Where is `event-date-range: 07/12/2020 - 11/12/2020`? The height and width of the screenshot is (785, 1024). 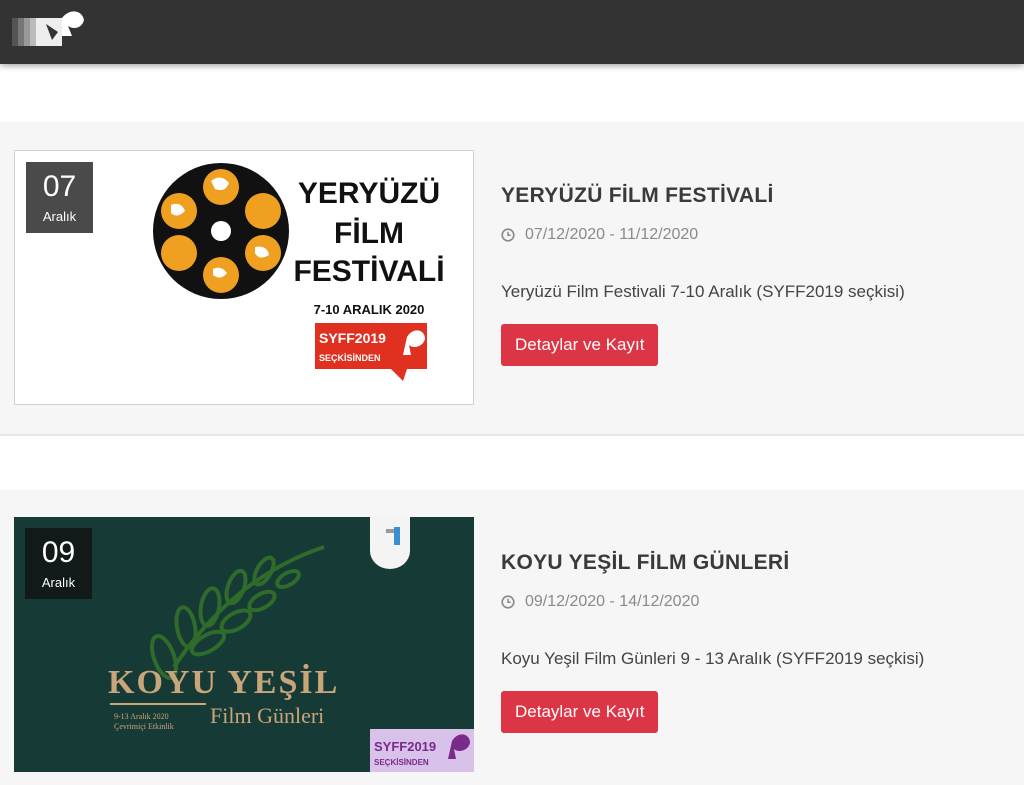
event-date-range: 07/12/2020 - 11/12/2020 is located at coordinates (612, 234).